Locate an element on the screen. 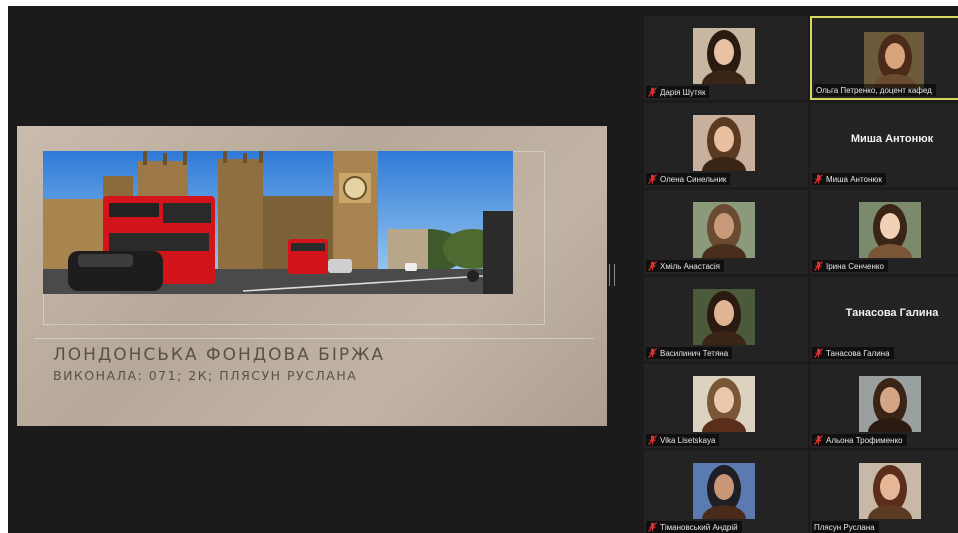 The image size is (958, 533). participant-tile: Ірина Сенченко is located at coordinates (884, 232).